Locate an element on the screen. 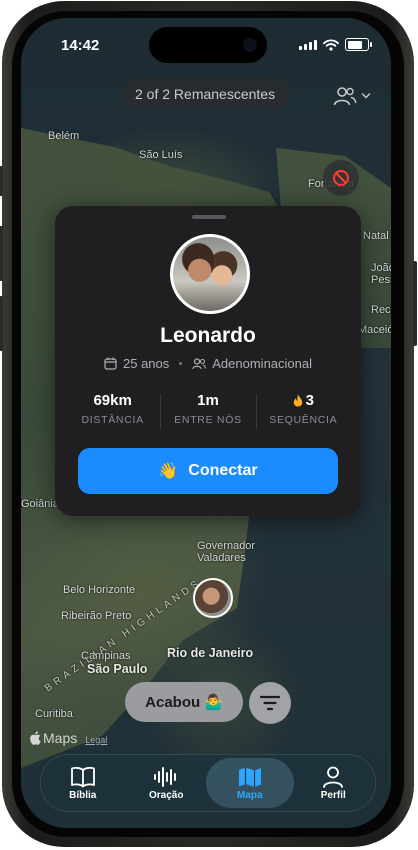 The width and height of the screenshot is (418, 850). maps-attribution: Maps Legal is located at coordinates (68, 738).